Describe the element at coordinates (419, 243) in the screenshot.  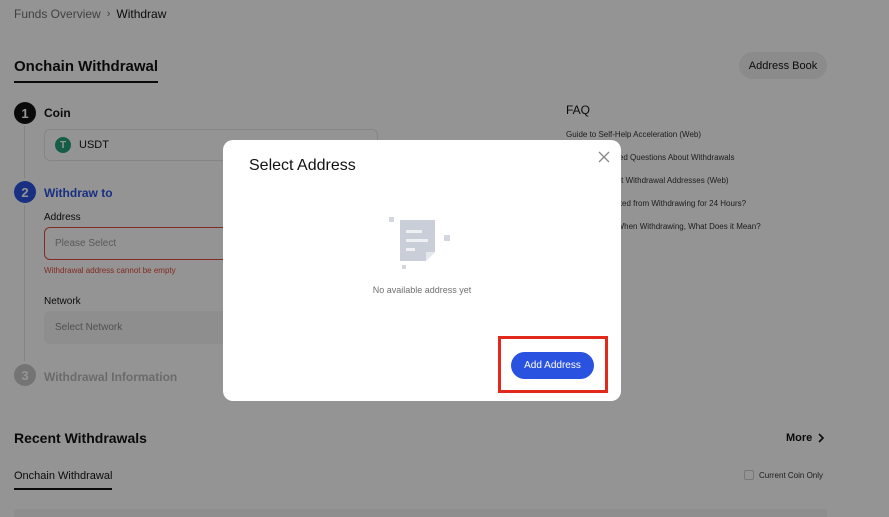
I see `empty-document-icon` at that location.